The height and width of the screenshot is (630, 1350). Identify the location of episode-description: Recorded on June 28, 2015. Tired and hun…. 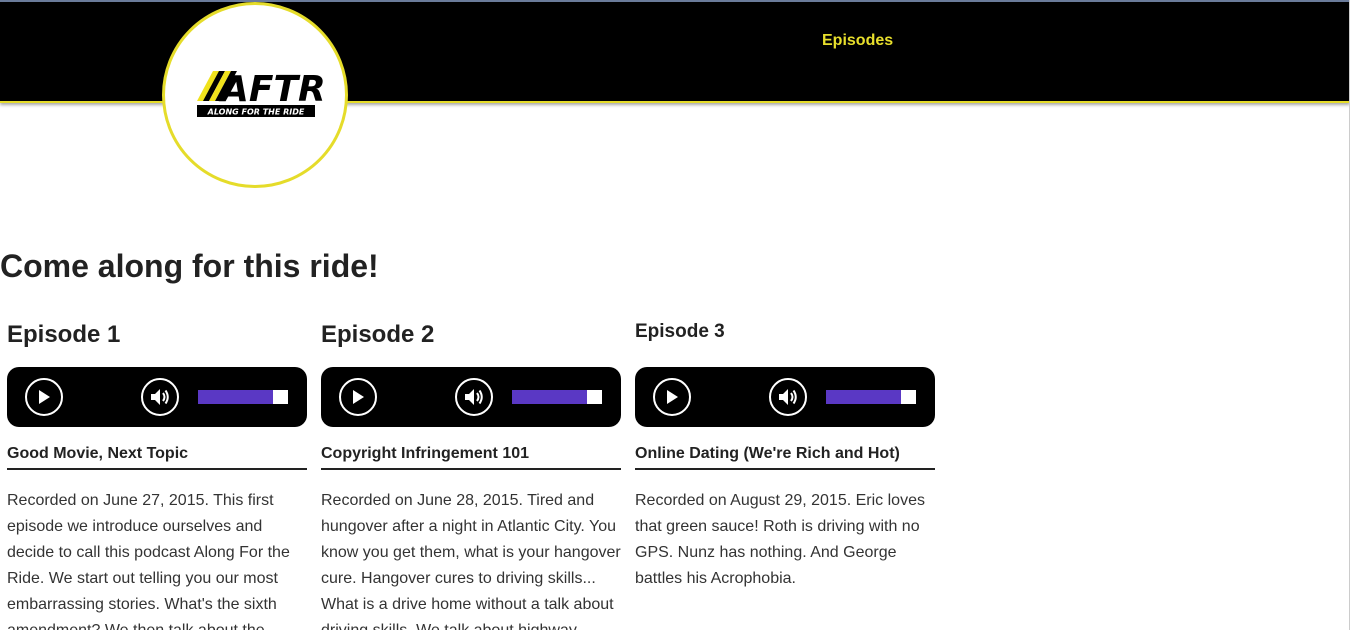
(471, 561).